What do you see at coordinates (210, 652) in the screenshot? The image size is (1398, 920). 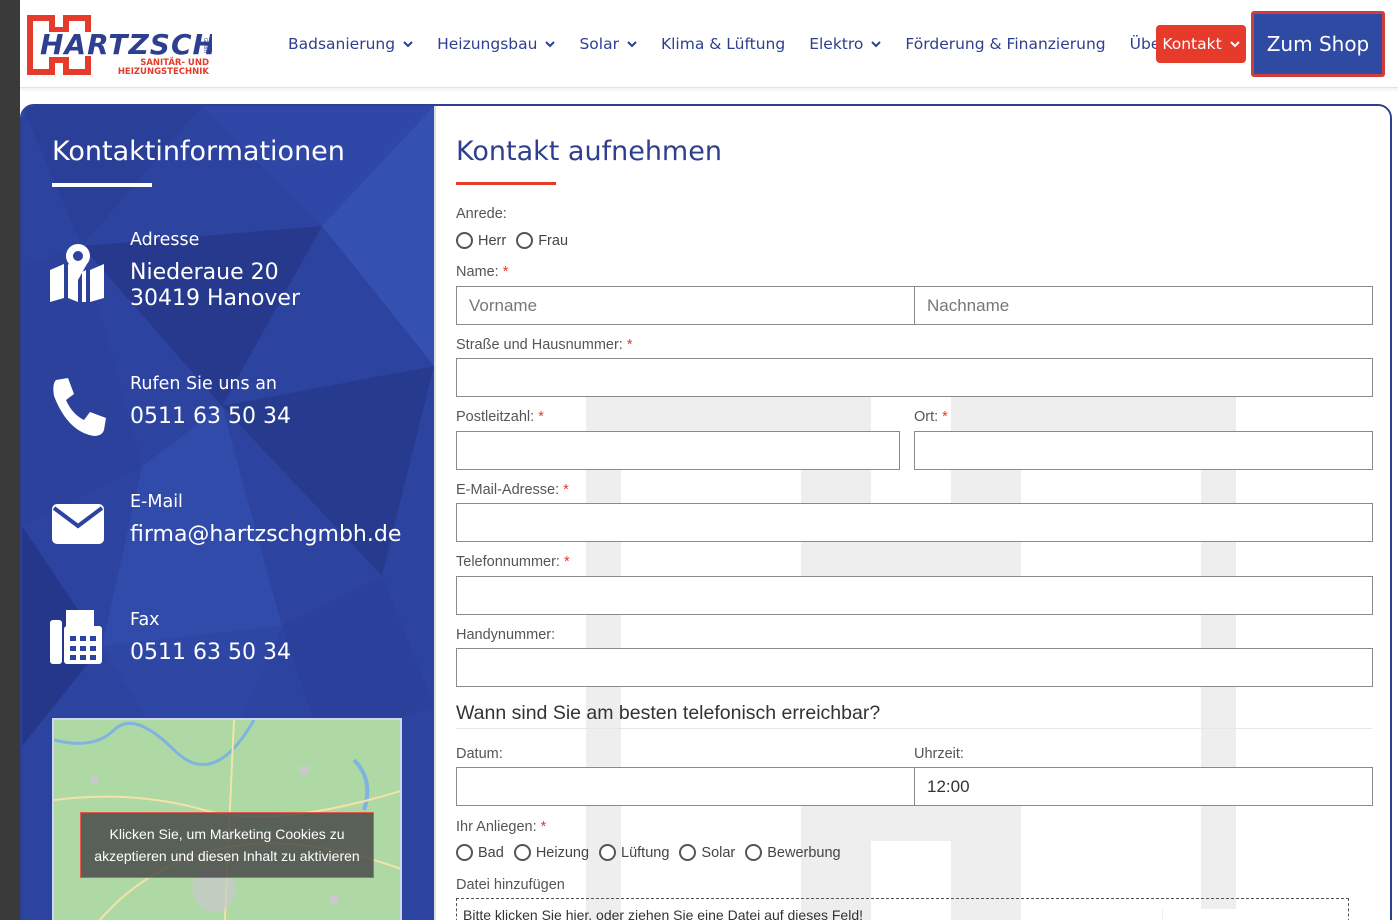 I see `fax-value: 0511 63 50 34` at bounding box center [210, 652].